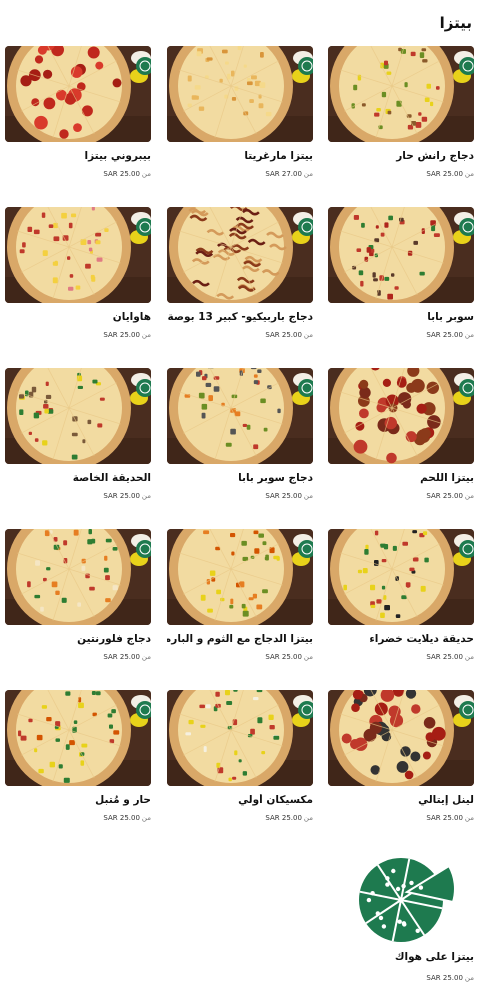  I want to click on product-card: حديقة ديلايت خضراء من25.00 SAR, so click(401, 605).